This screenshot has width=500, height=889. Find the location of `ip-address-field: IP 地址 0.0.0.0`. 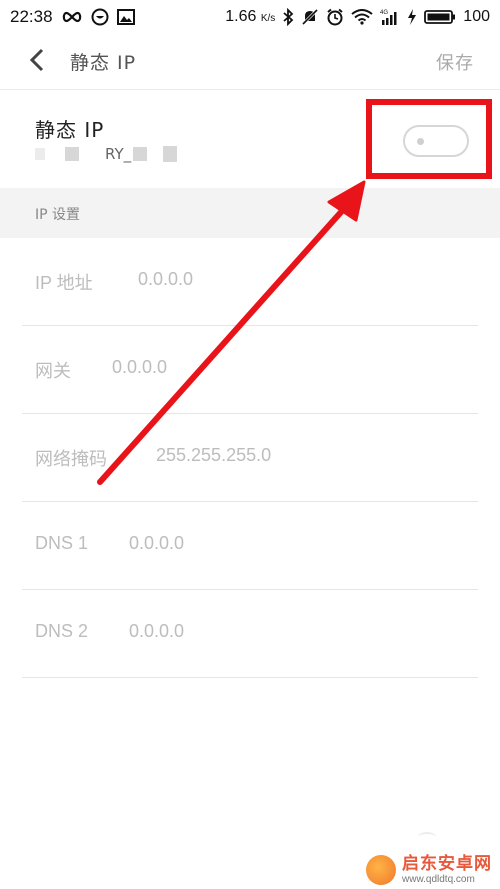

ip-address-field: IP 地址 0.0.0.0 is located at coordinates (250, 282).